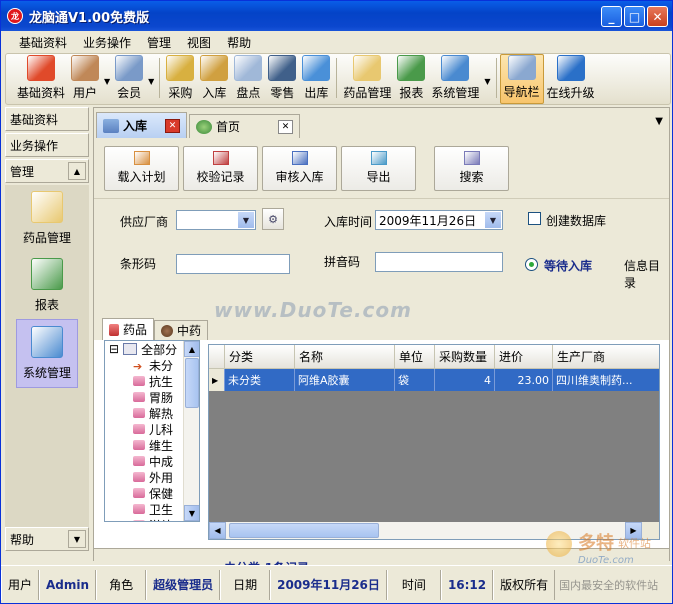  I want to click on tree-node-label: 中成, so click(161, 461).